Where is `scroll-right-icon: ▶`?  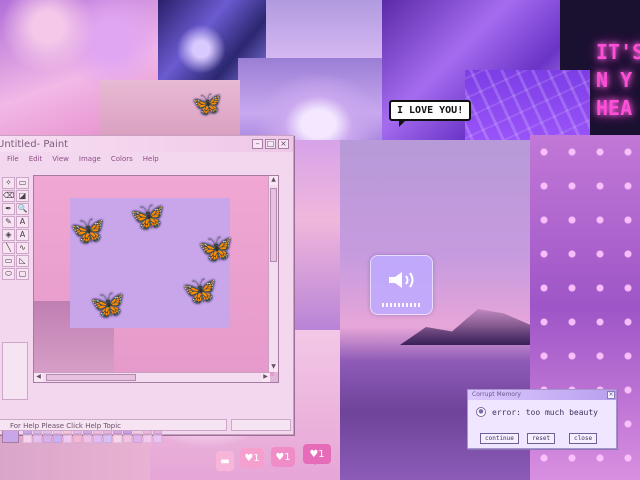 scroll-right-icon: ▶ is located at coordinates (265, 377).